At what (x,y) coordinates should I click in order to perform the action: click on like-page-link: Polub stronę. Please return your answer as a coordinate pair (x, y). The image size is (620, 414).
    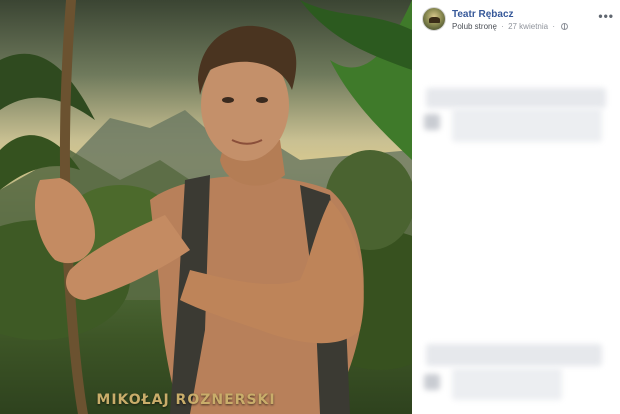
    Looking at the image, I should click on (474, 26).